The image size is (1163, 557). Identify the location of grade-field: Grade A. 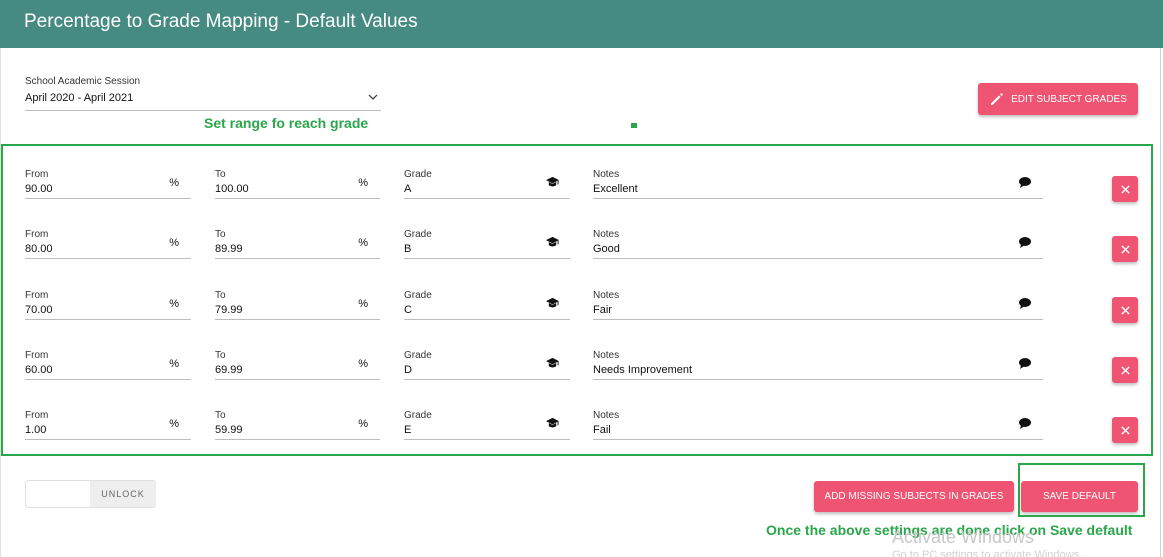
(487, 184).